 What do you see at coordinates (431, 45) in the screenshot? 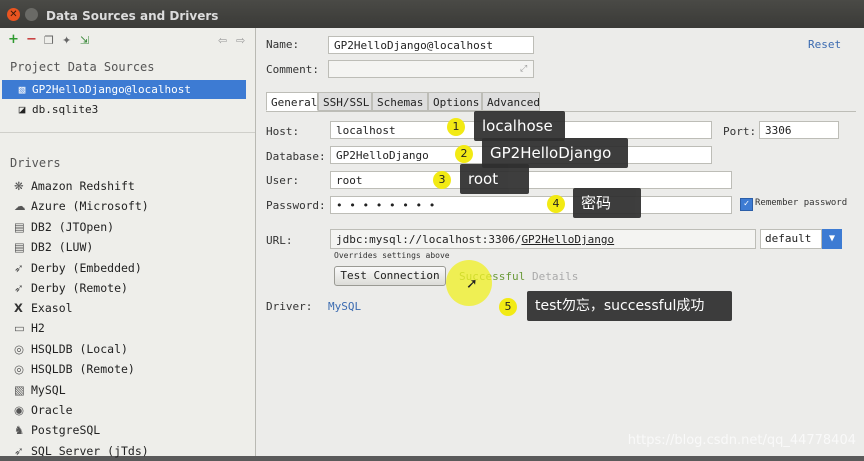
I see `name-input: GP2HelloDjango@localhost` at bounding box center [431, 45].